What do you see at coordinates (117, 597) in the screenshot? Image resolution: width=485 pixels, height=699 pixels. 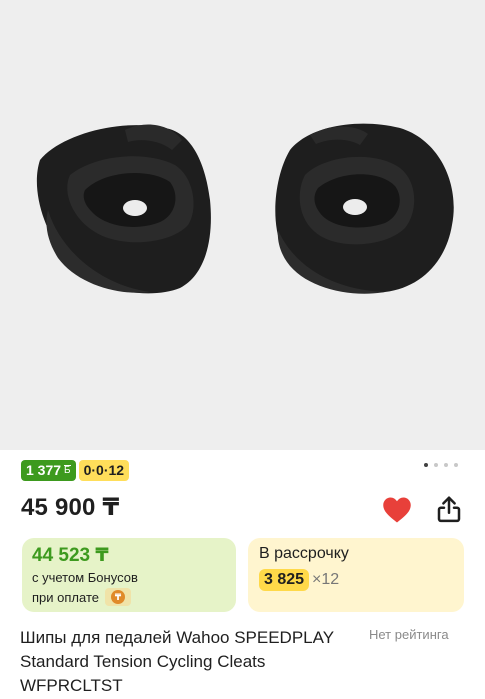 I see `payment-method-icon: ₸` at bounding box center [117, 597].